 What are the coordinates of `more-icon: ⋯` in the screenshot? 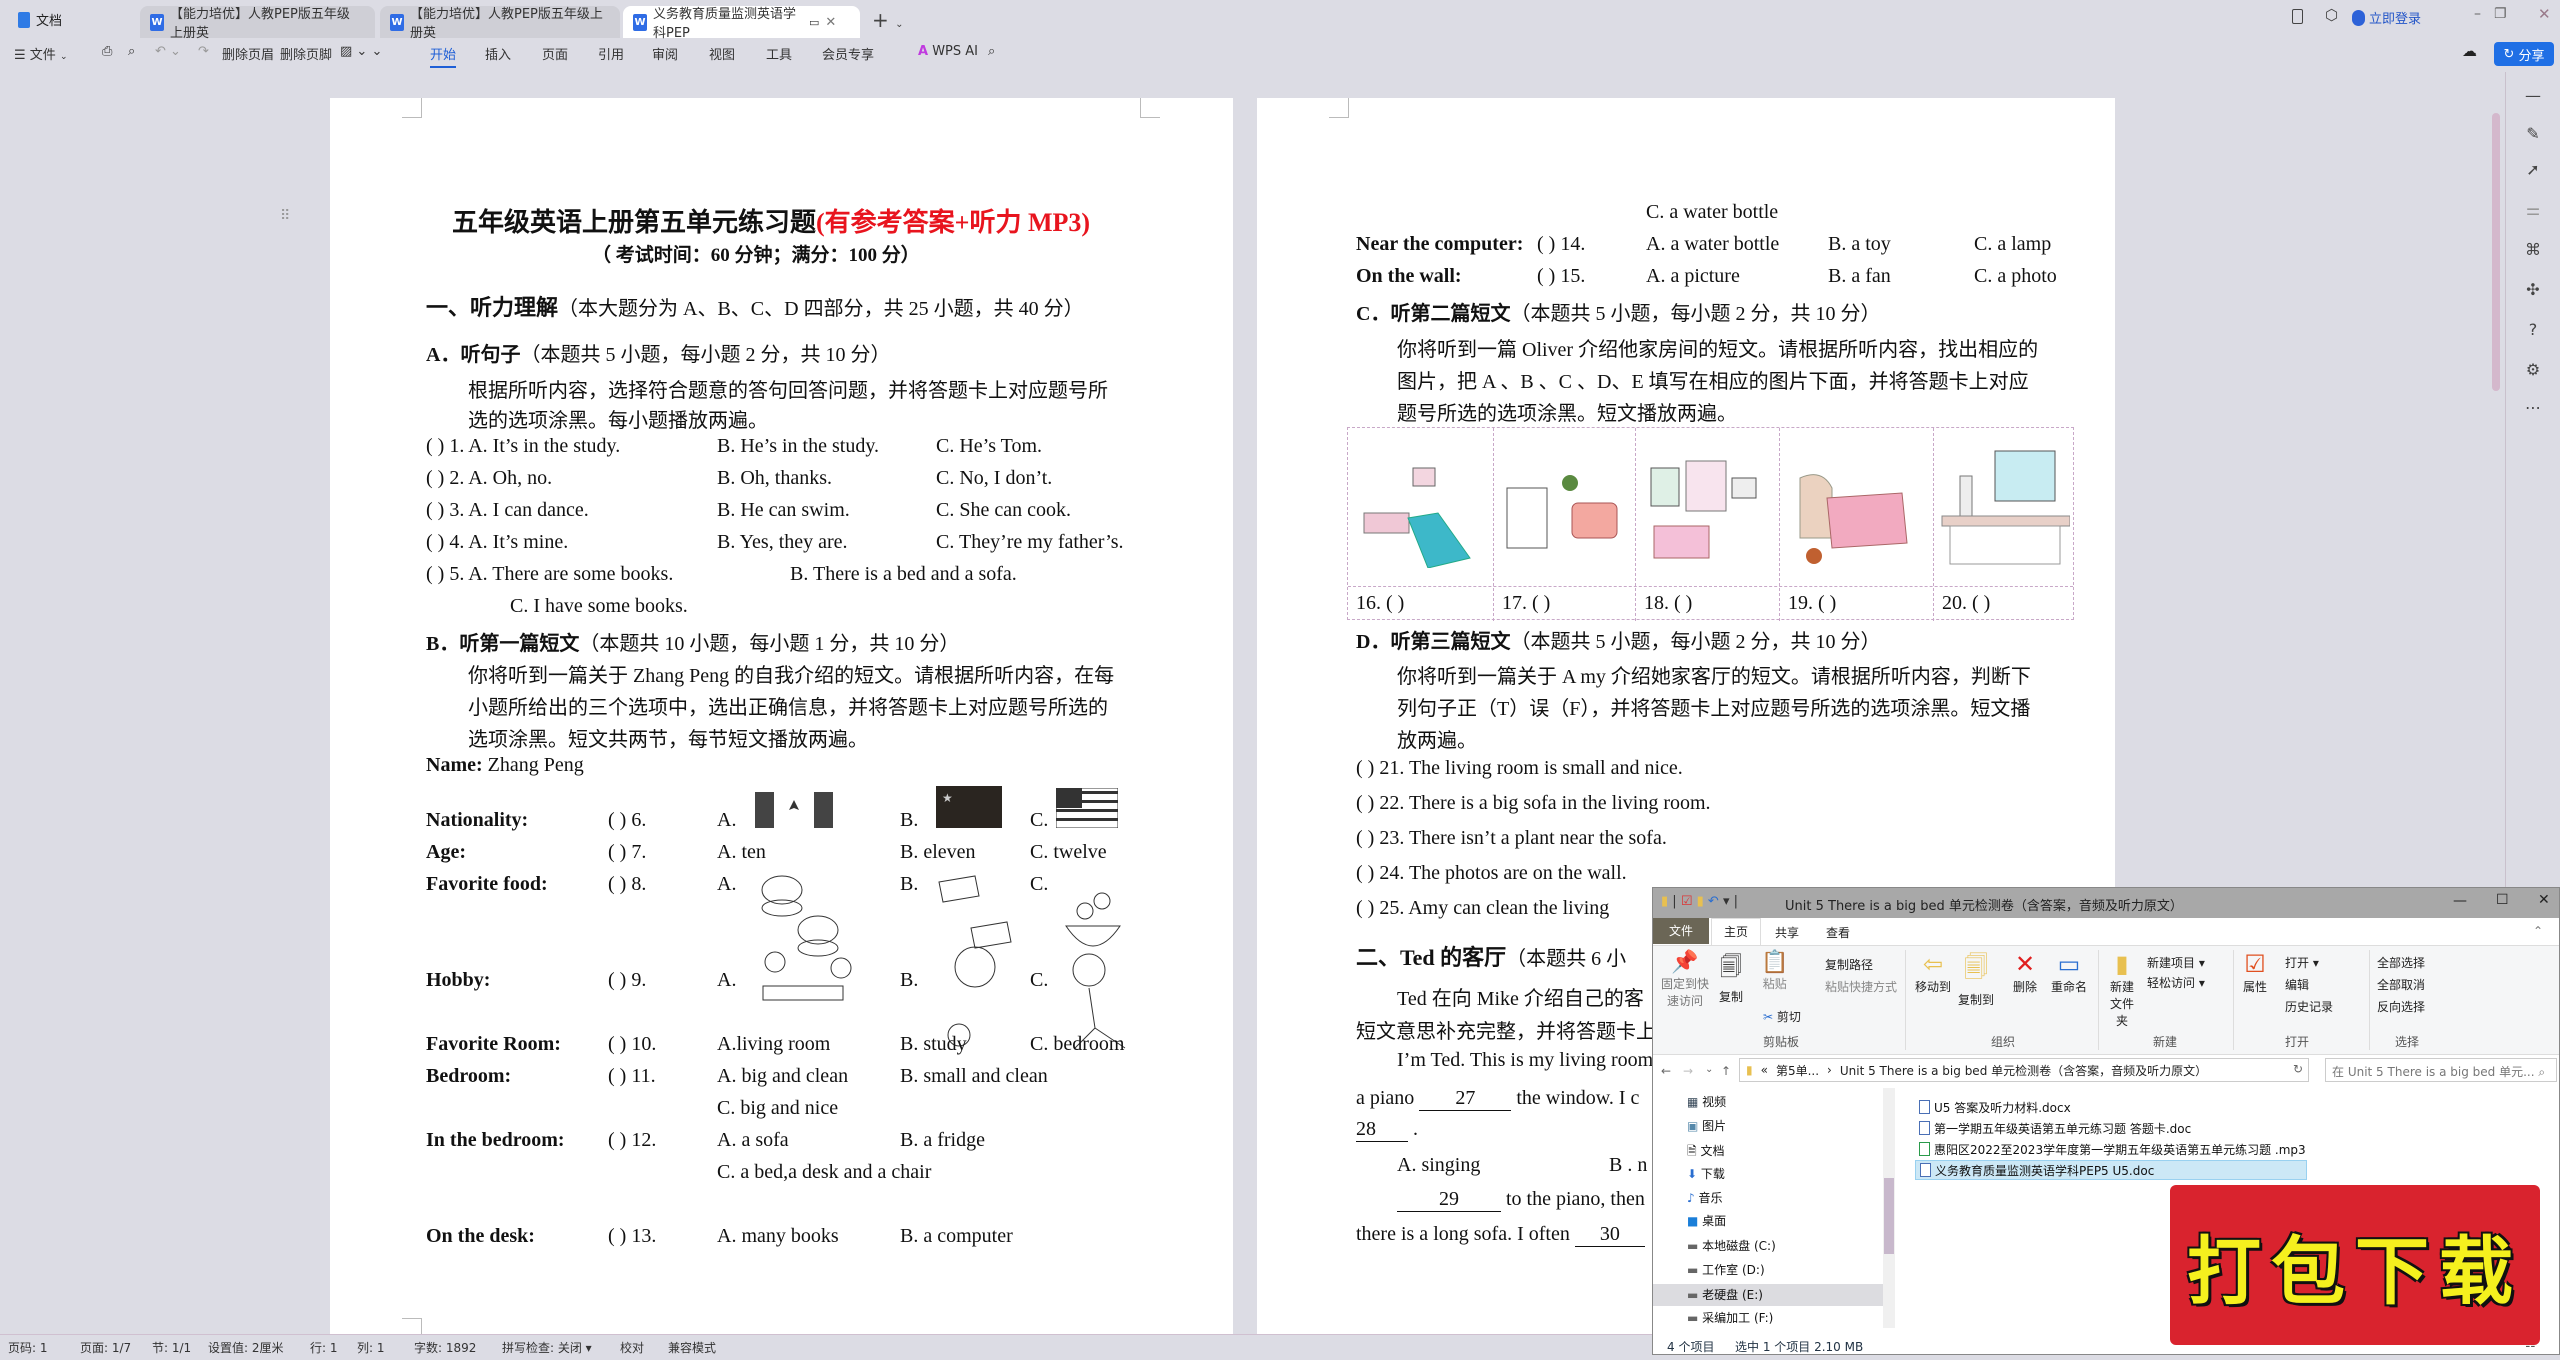 It's located at (2533, 409).